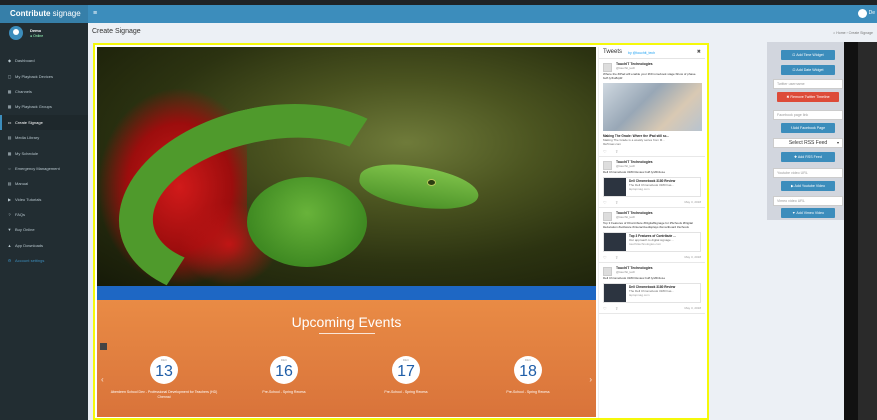 This screenshot has height=420, width=877. I want to click on tweet-footer: ♡ ⇪, so click(652, 151).